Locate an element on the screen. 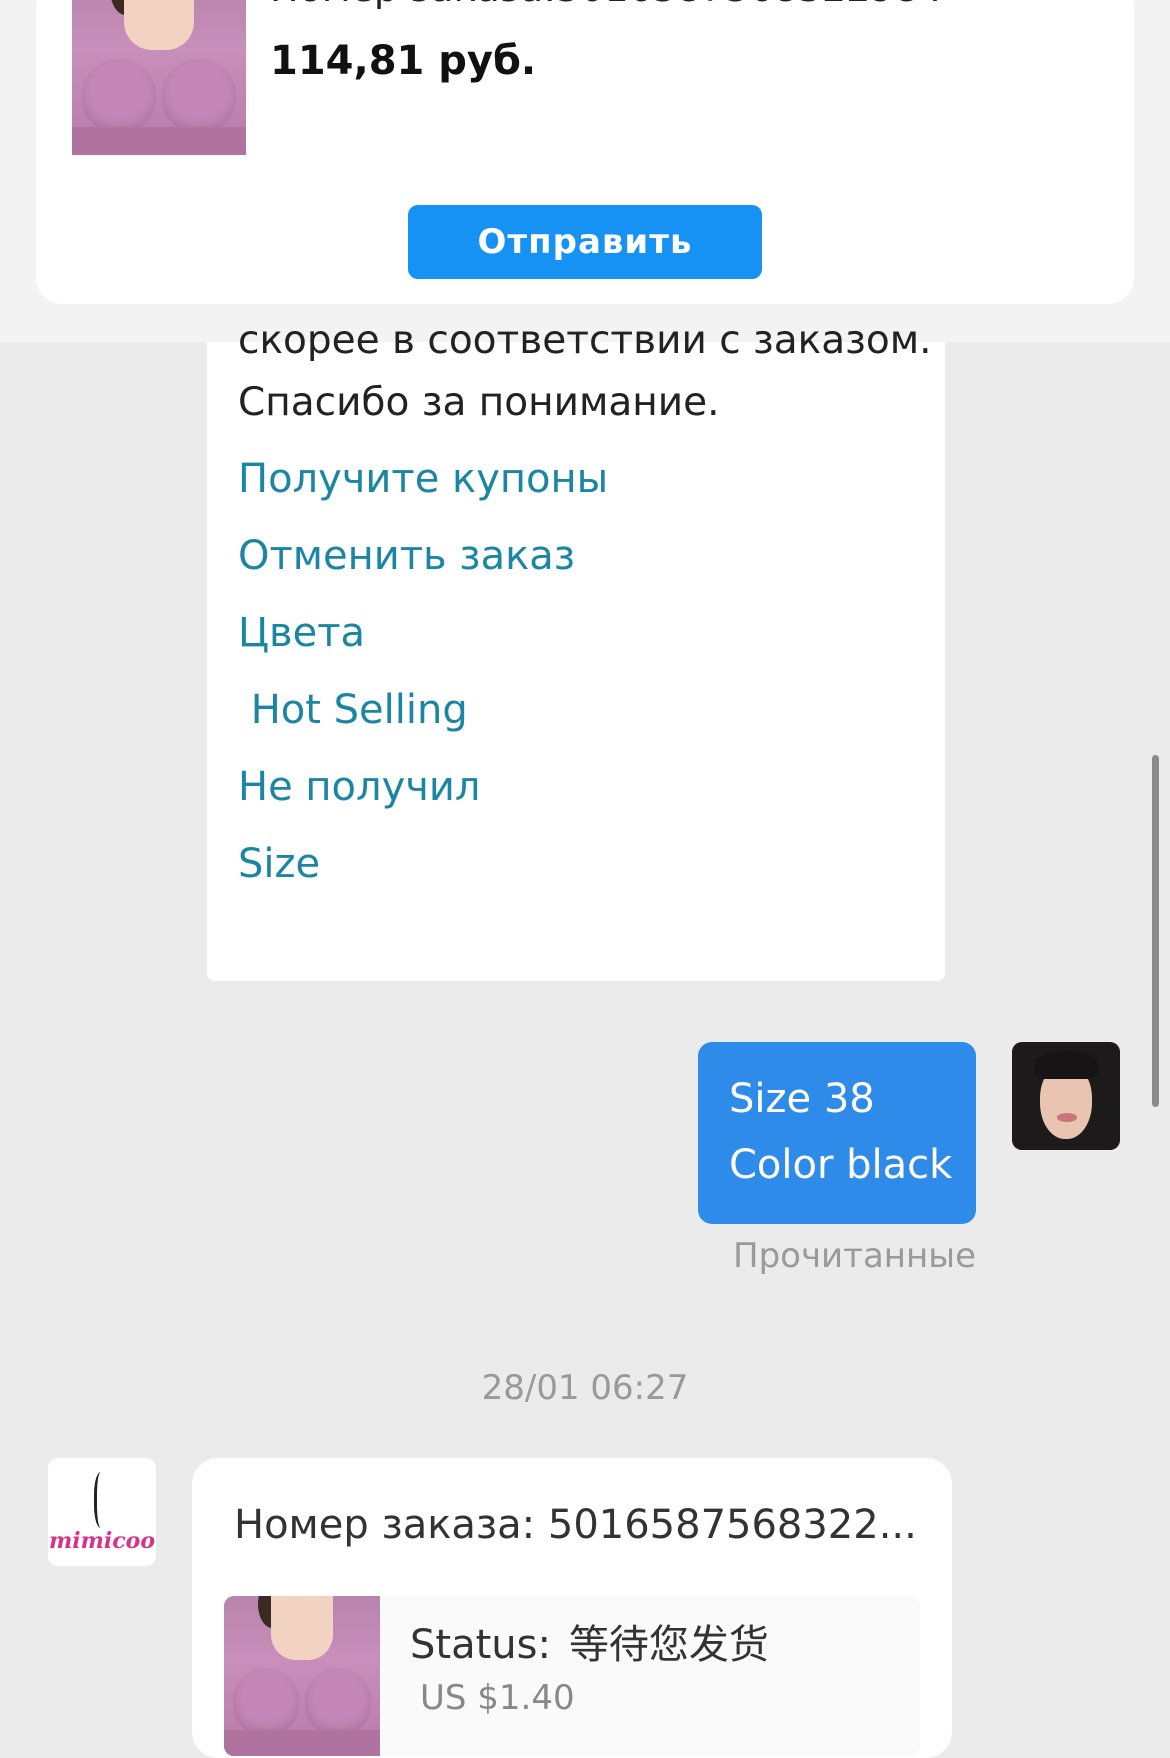 The height and width of the screenshot is (1758, 1170). seller-avatar: mimicoo is located at coordinates (102, 1512).